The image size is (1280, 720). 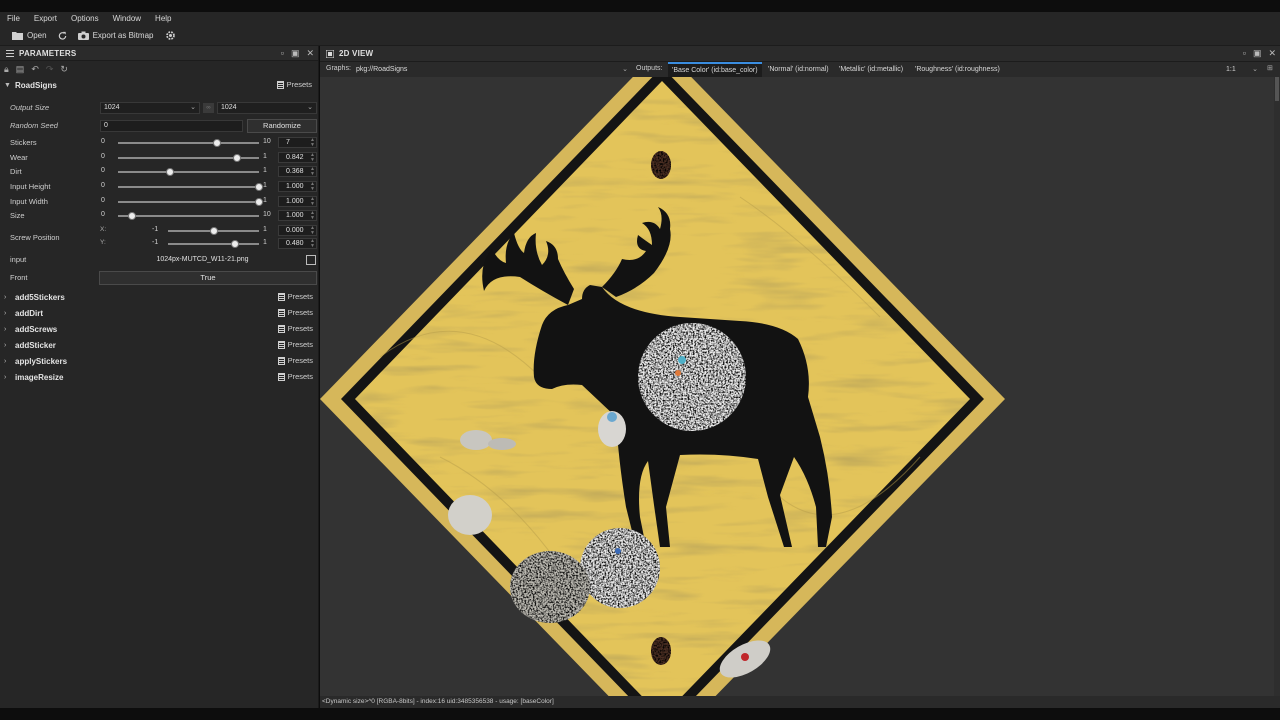 I want to click on slider-row-dirt: Dirt 0 1 0.368 ▲ ▼, so click(x=159, y=172).